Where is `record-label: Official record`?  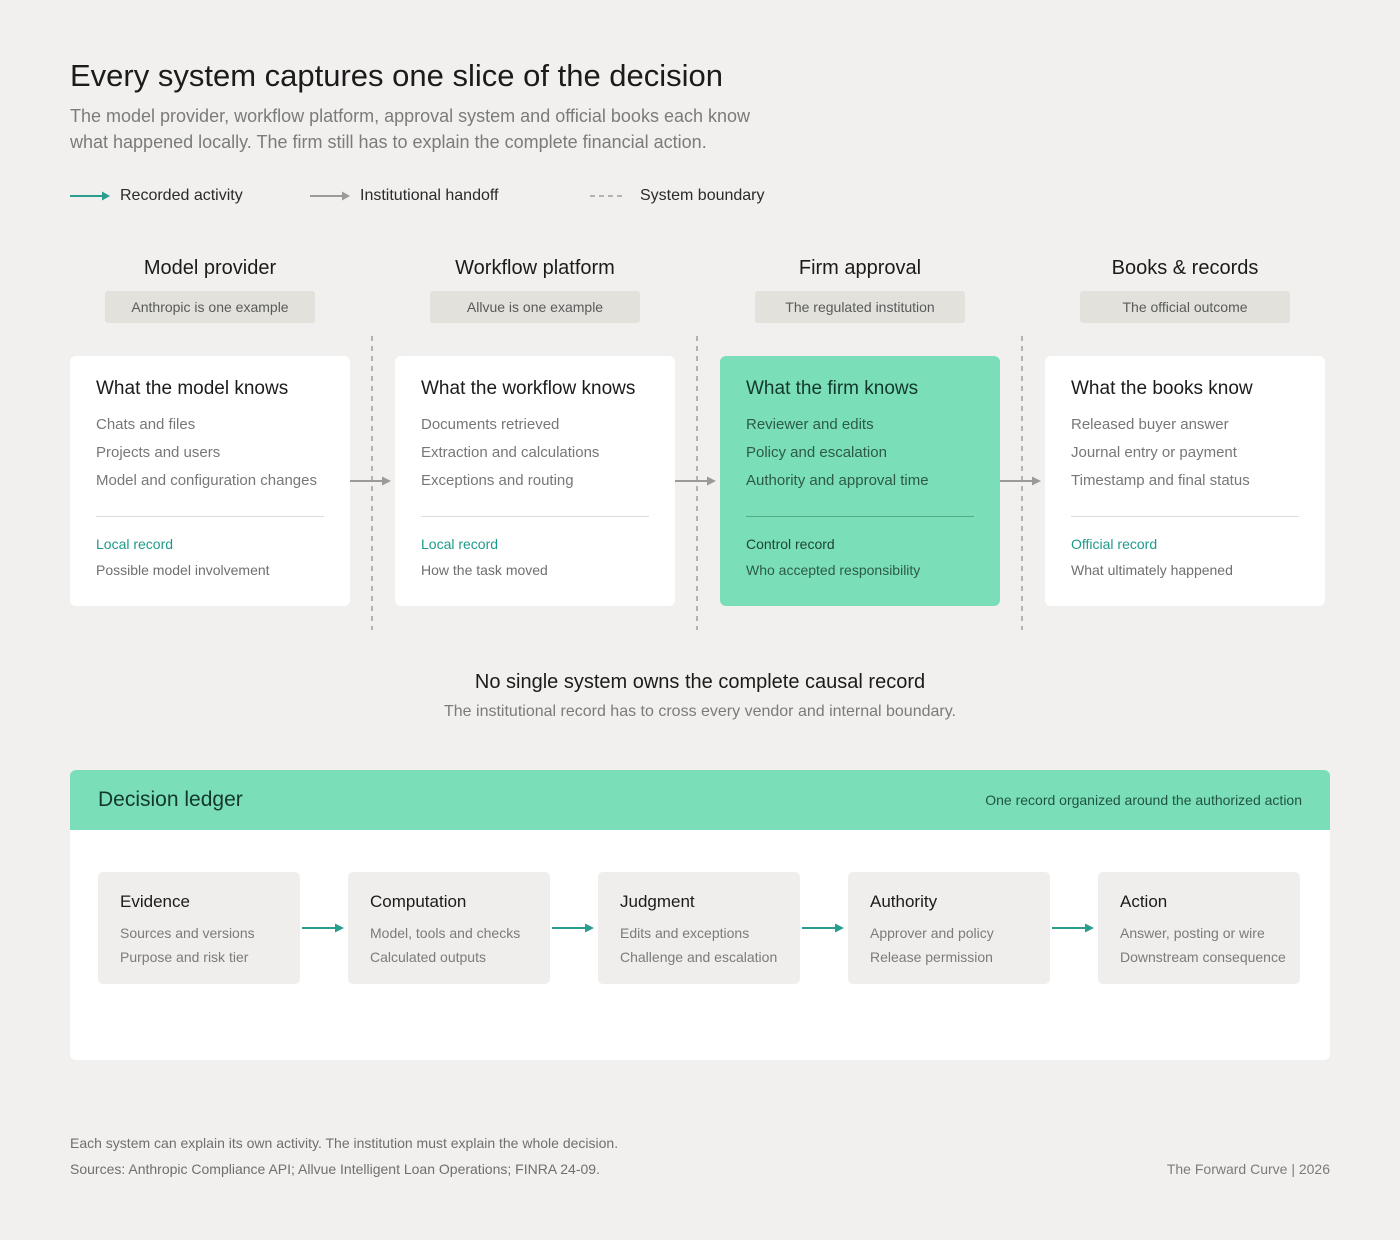
record-label: Official record is located at coordinates (1114, 544).